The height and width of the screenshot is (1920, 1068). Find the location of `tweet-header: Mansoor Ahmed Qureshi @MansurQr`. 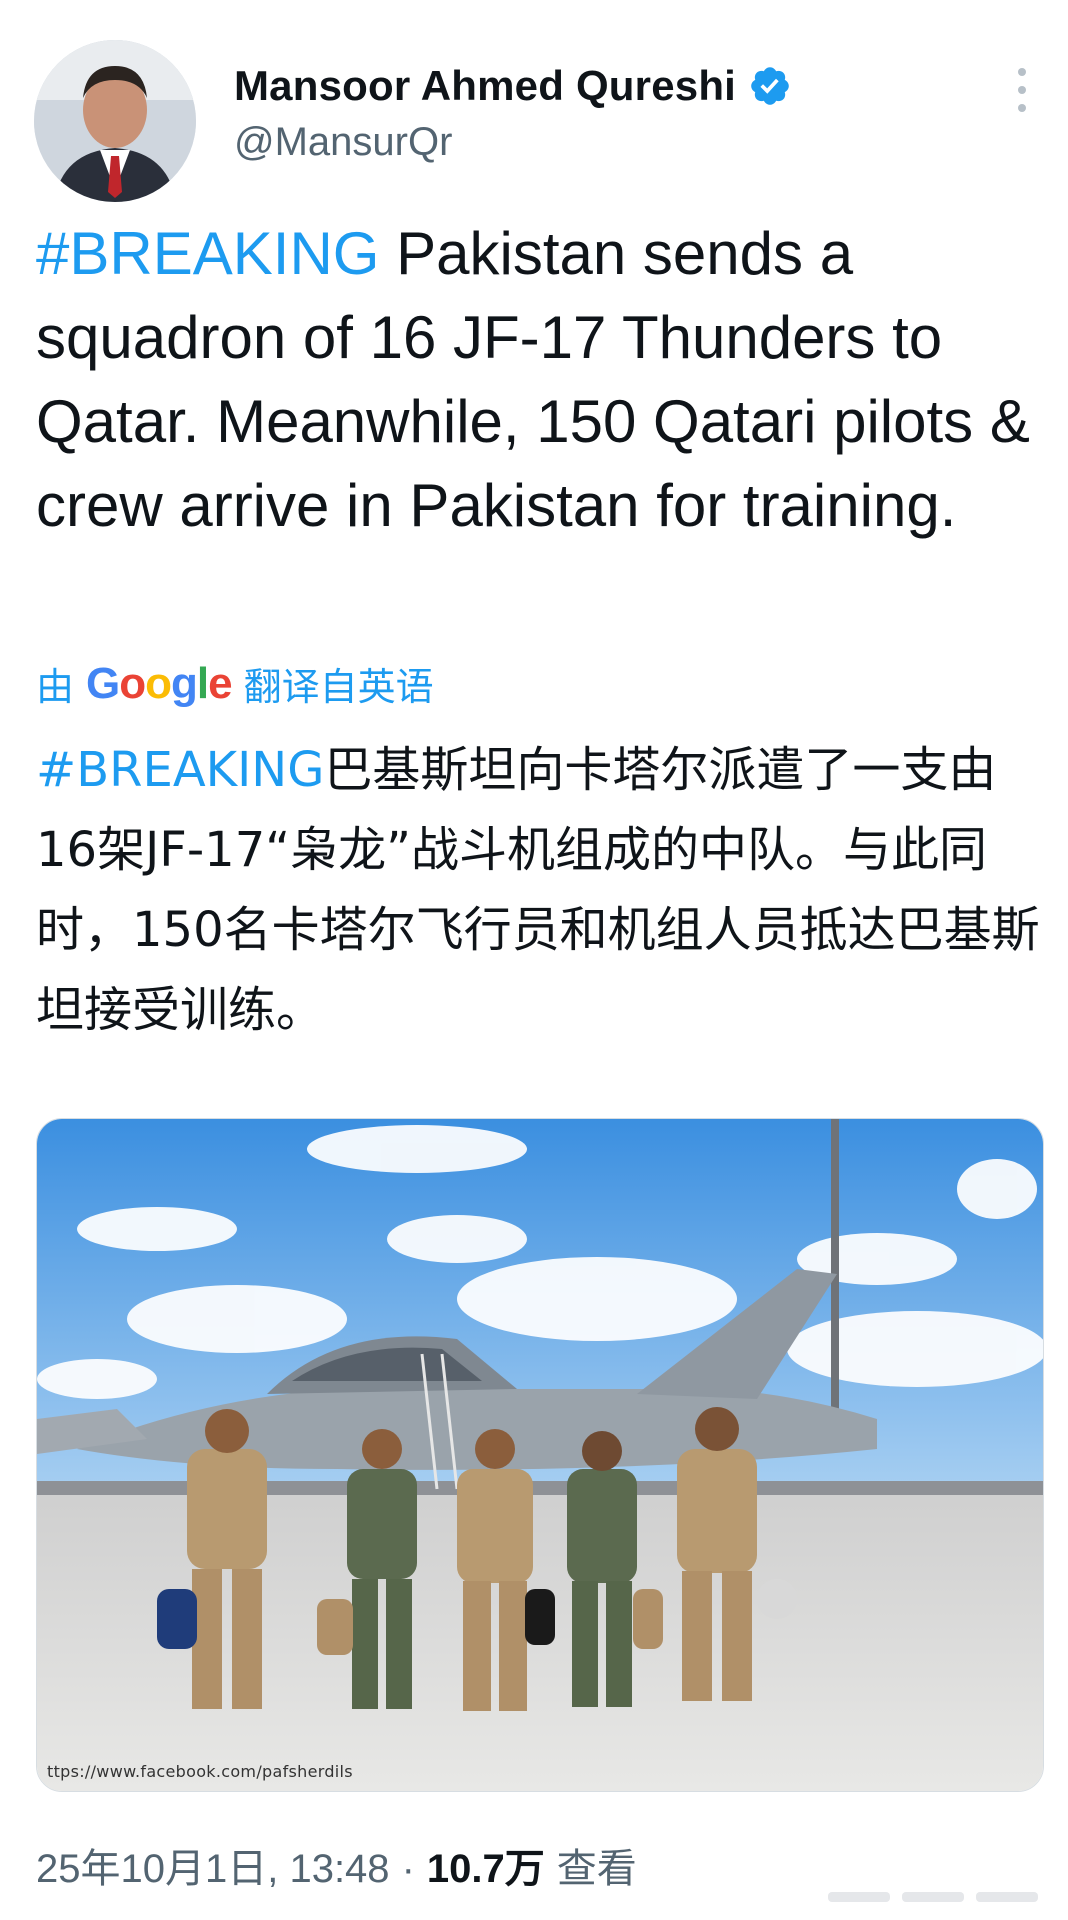

tweet-header: Mansoor Ahmed Qureshi @MansurQr is located at coordinates (534, 105).